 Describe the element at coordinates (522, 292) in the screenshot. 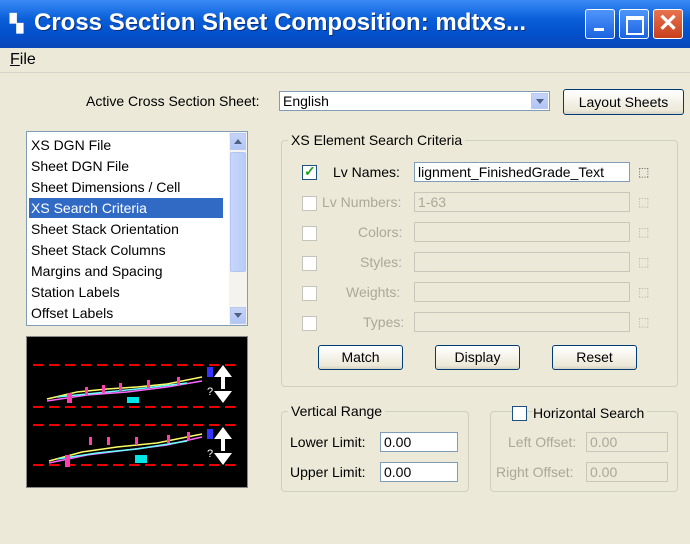

I see `weights-field` at that location.